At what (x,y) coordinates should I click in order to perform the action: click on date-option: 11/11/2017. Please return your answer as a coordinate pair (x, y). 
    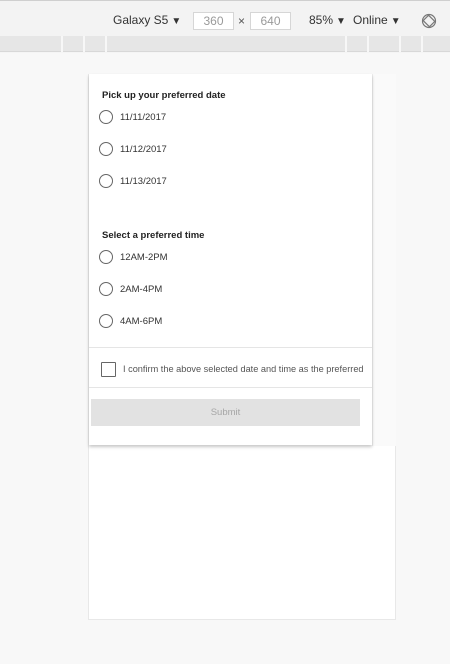
    Looking at the image, I should click on (132, 117).